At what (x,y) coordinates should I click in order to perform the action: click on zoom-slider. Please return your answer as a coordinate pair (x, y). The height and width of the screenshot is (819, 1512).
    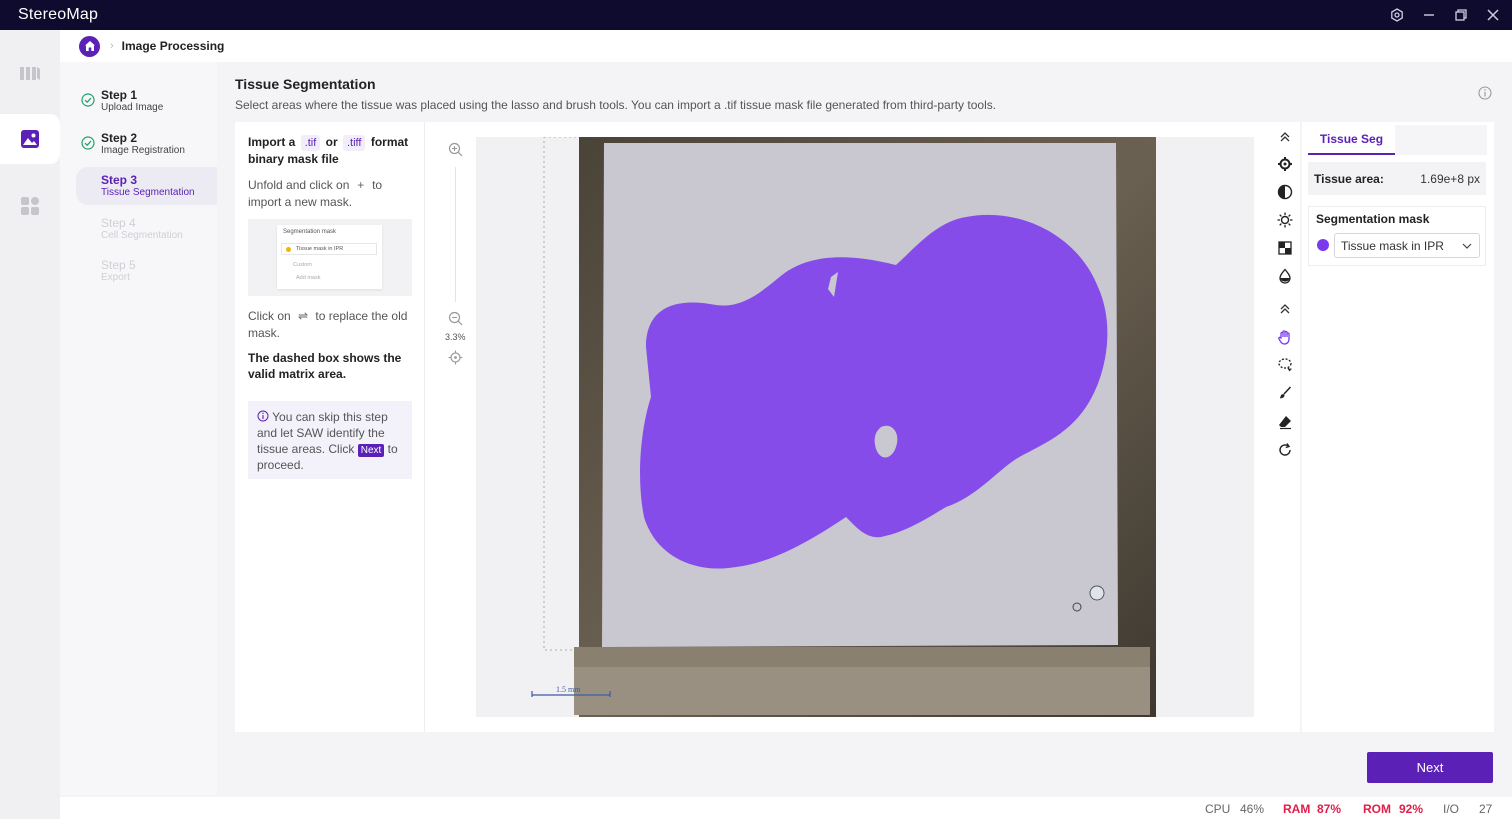
    Looking at the image, I should click on (455, 234).